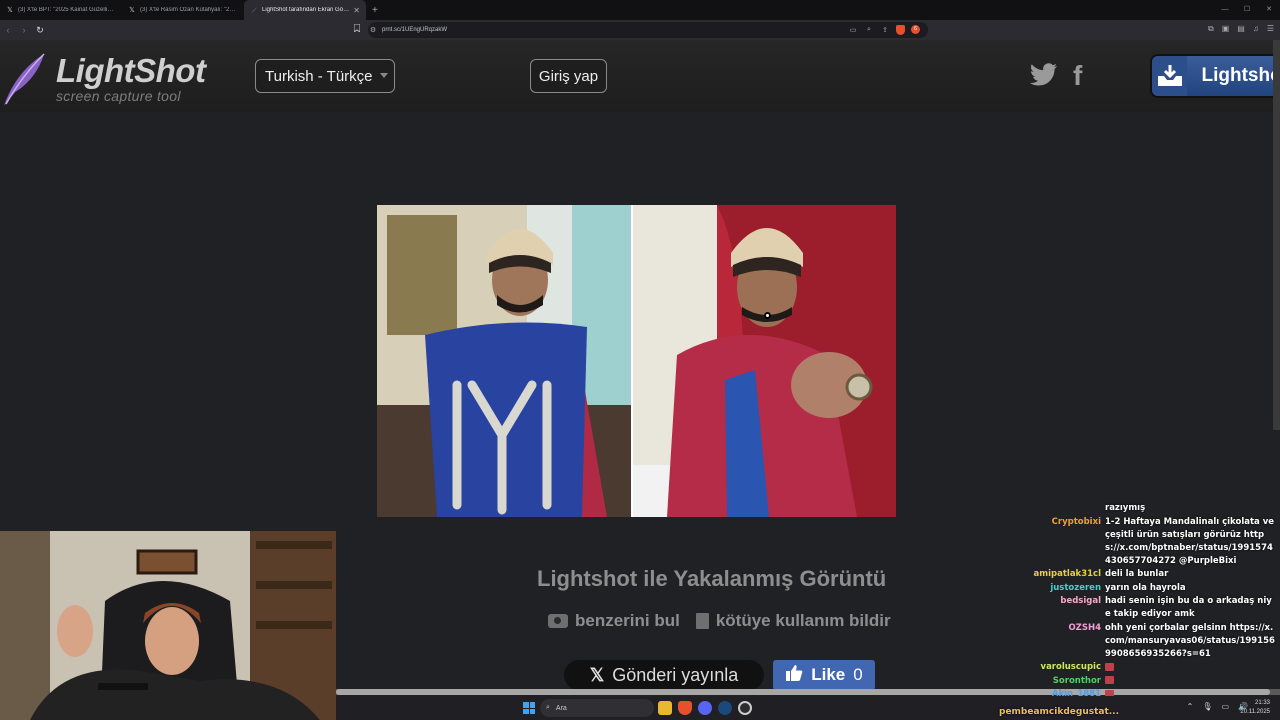 This screenshot has width=1280, height=720. I want to click on chat-message: Soronthor, so click(1155, 681).